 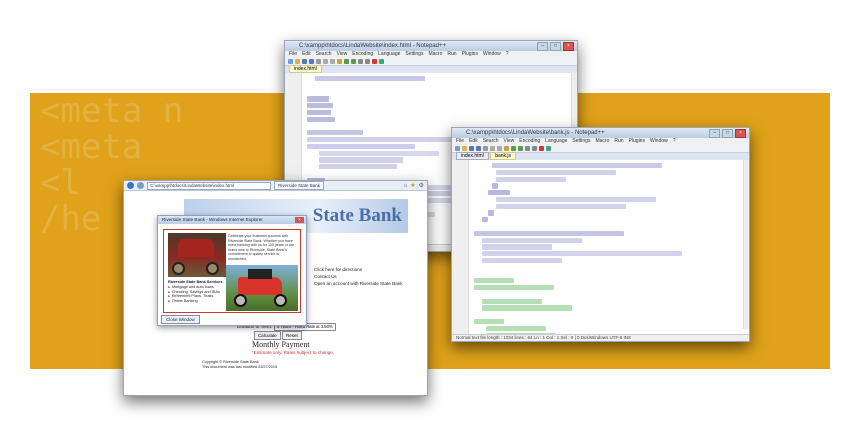 What do you see at coordinates (180, 319) in the screenshot?
I see `close-window-button: Close Window` at bounding box center [180, 319].